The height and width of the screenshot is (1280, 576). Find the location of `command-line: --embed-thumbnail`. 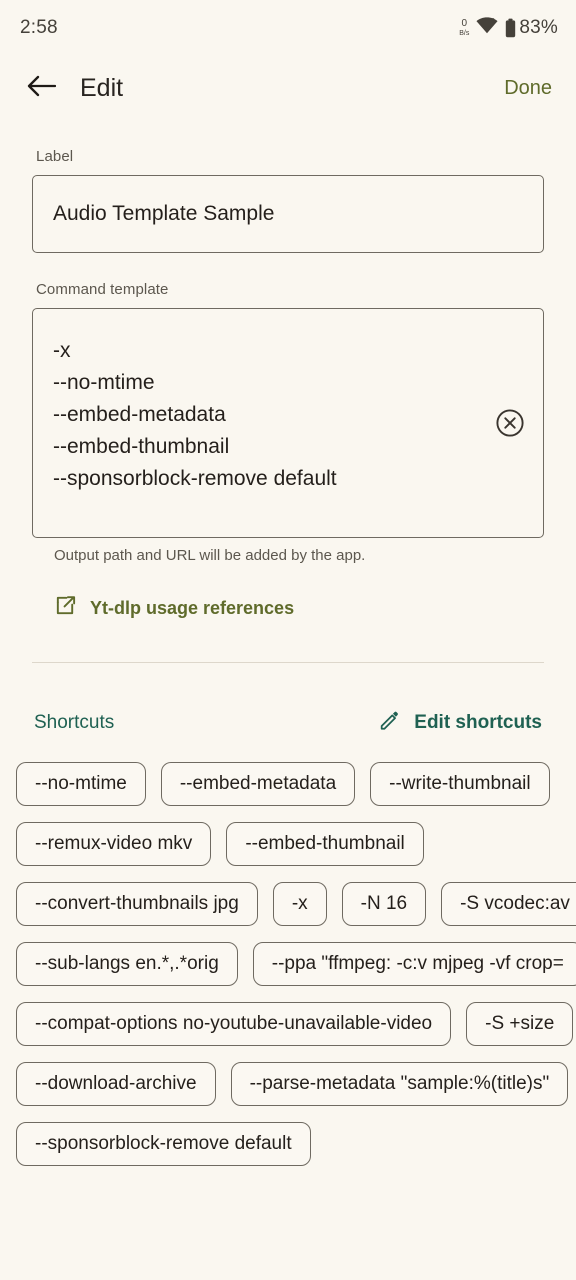

command-line: --embed-thumbnail is located at coordinates (141, 446).